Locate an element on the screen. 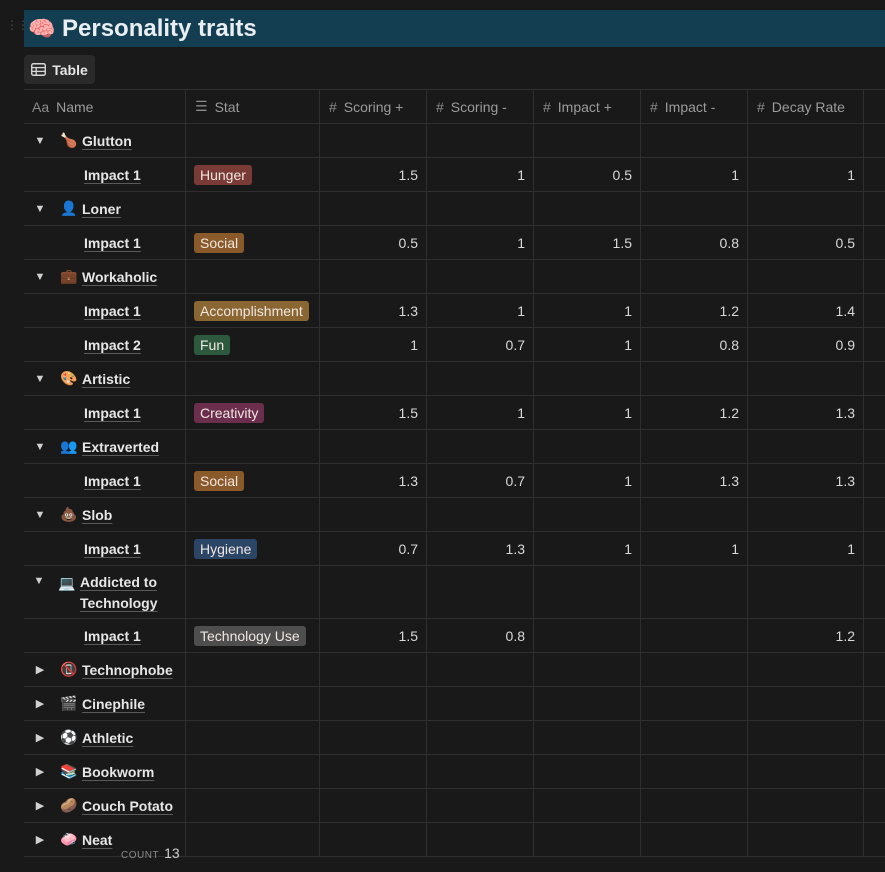 This screenshot has height=872, width=885. impact-name: Impact 2 is located at coordinates (112, 345).